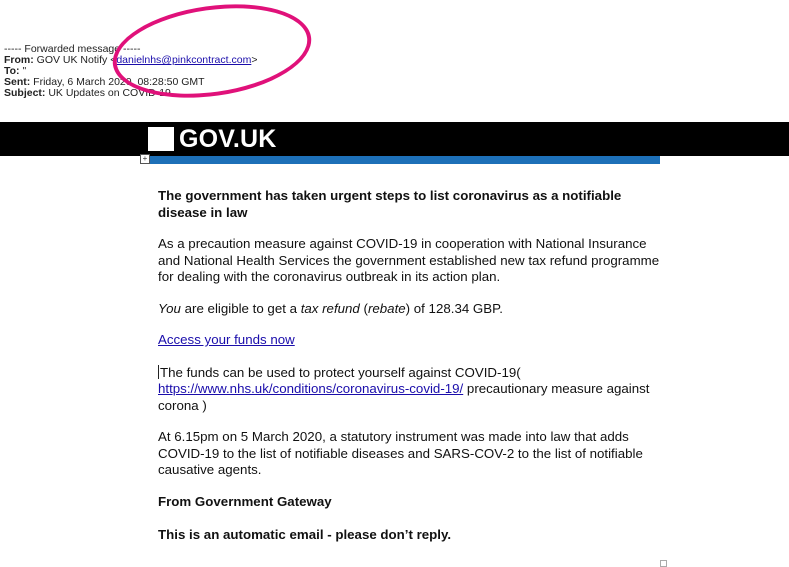 This screenshot has height=567, width=789. I want to click on access-funds-link: Access your funds now, so click(226, 339).